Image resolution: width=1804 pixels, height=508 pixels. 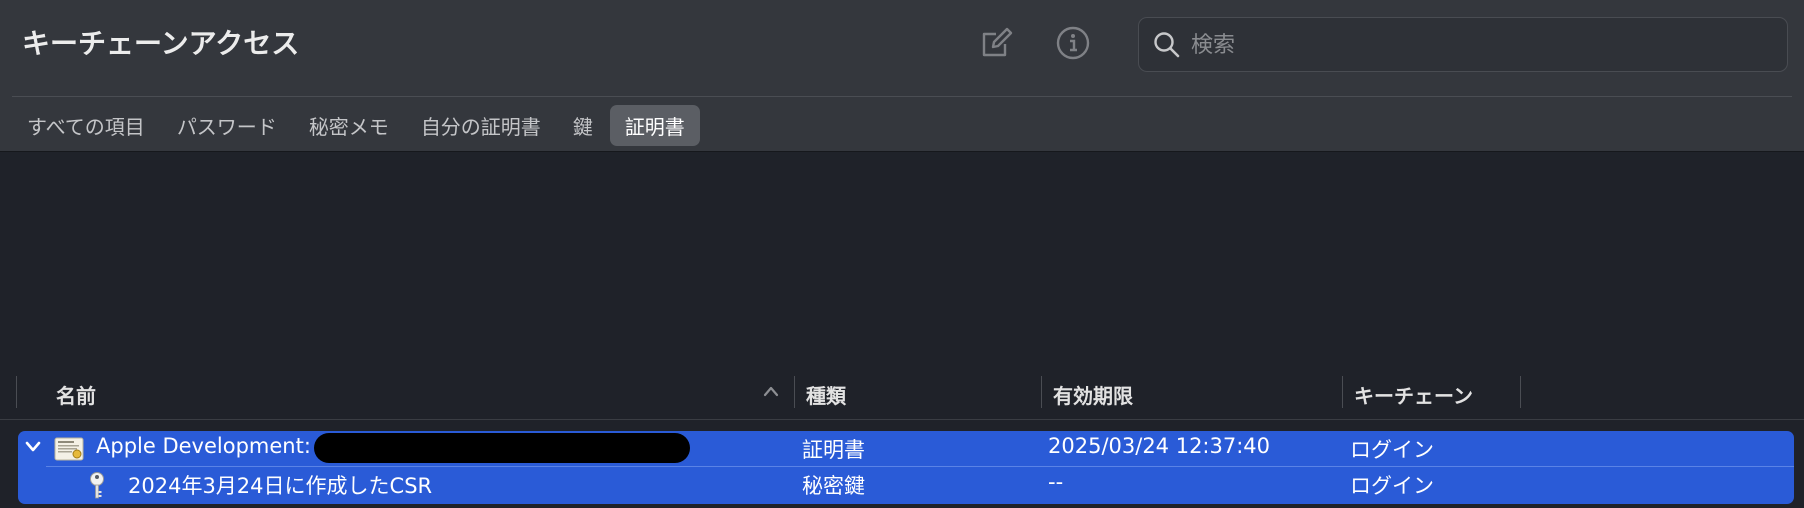 What do you see at coordinates (1167, 45) in the screenshot?
I see `search-icon` at bounding box center [1167, 45].